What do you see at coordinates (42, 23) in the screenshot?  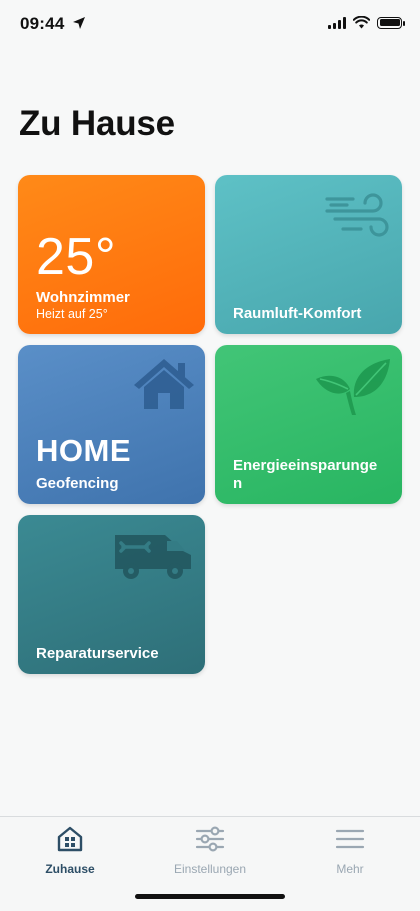 I see `status-time: 09:44` at bounding box center [42, 23].